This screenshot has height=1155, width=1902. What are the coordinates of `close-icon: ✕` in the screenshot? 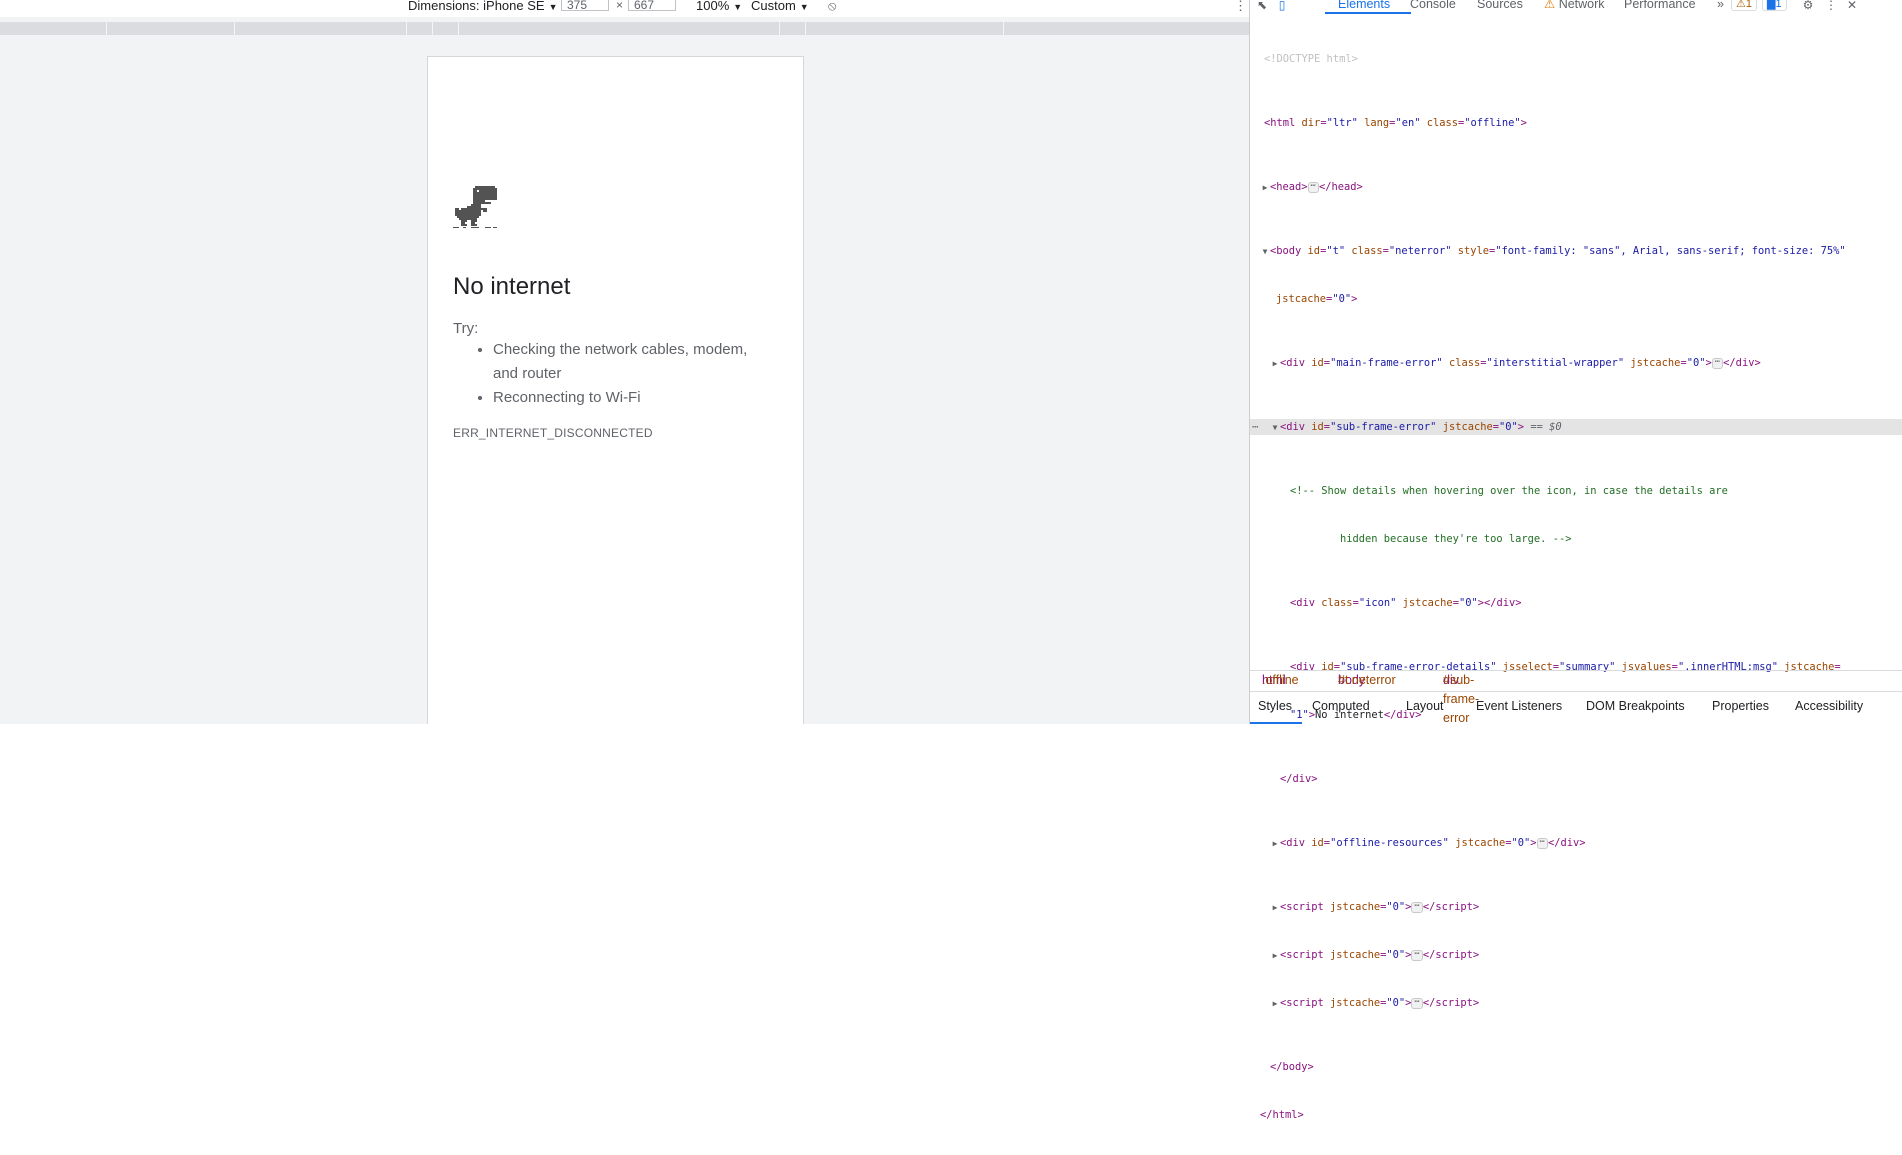 It's located at (1852, 6).